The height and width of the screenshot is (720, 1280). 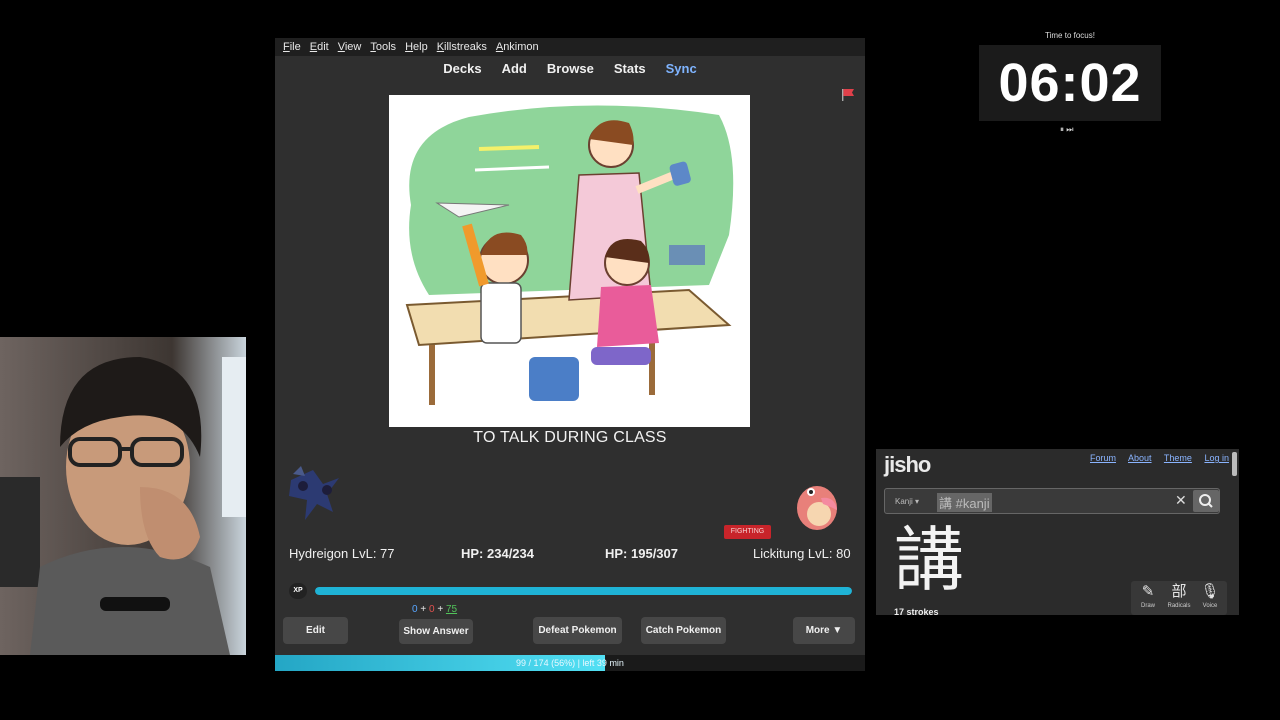 What do you see at coordinates (1216, 458) in the screenshot?
I see `jisho-link-login: Log in` at bounding box center [1216, 458].